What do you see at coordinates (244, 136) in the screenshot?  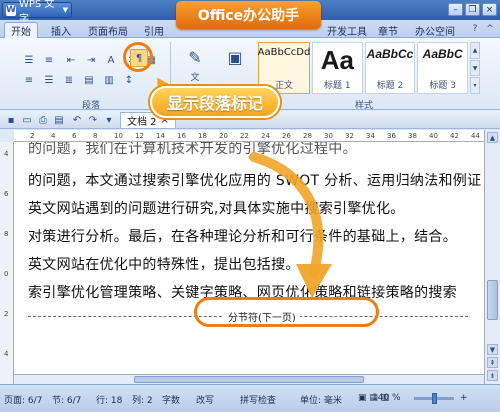 I see `ruler-tick: 22` at bounding box center [244, 136].